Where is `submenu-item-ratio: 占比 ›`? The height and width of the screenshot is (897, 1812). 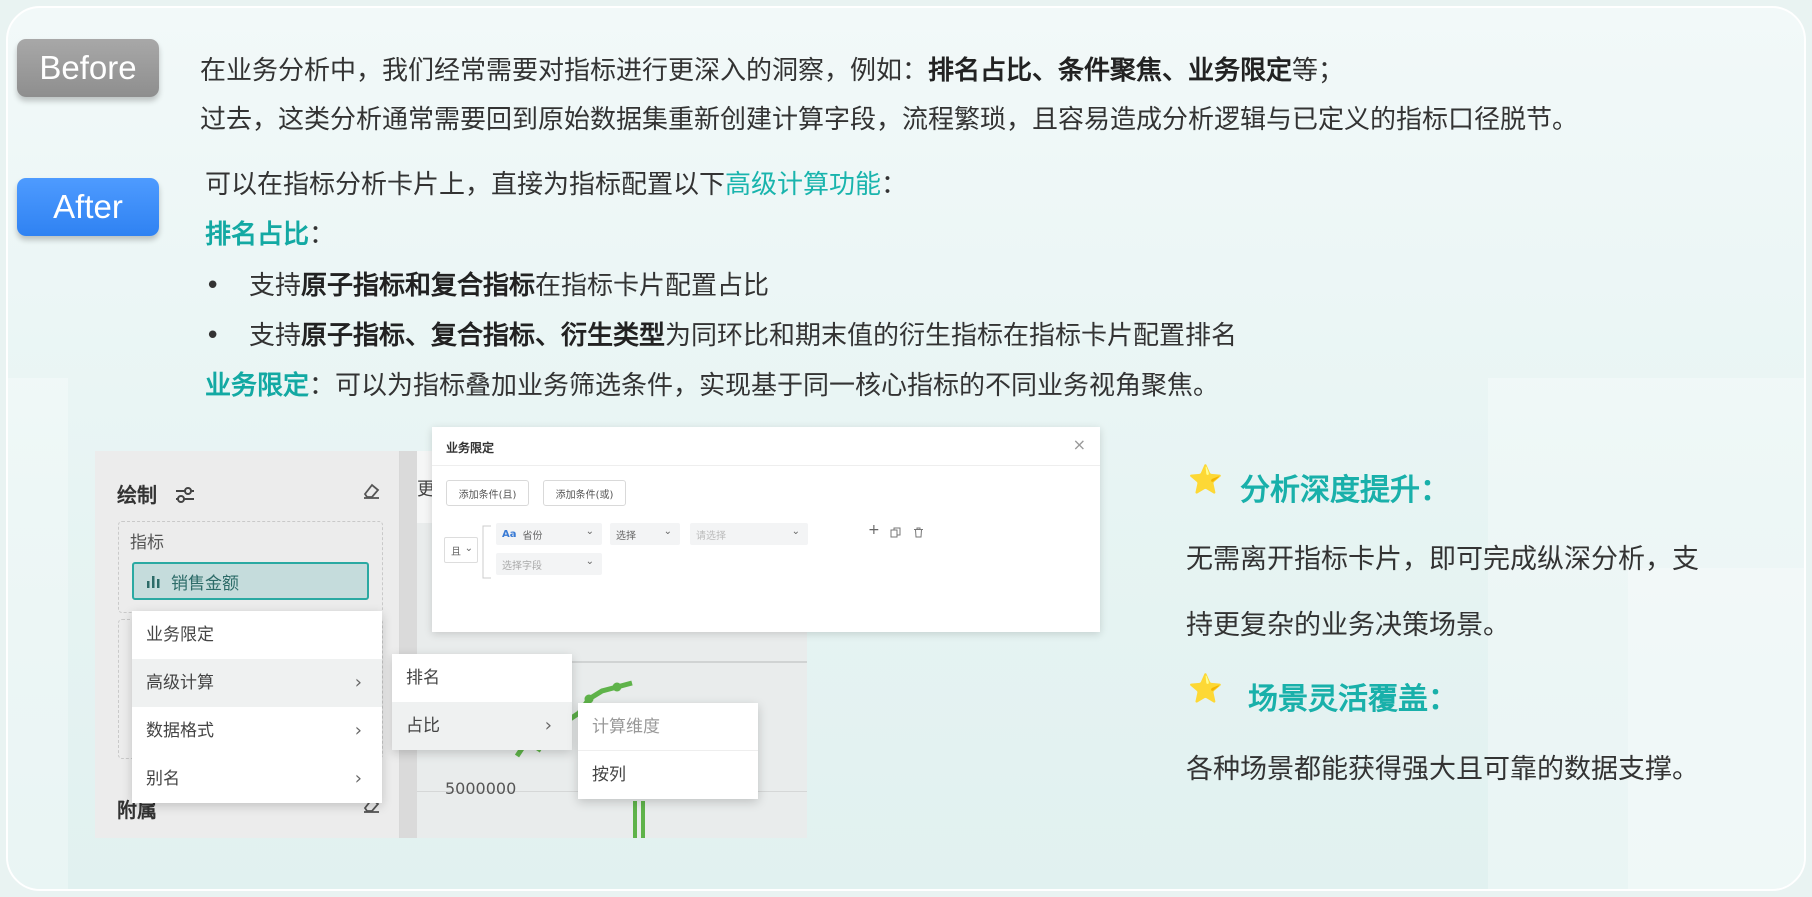 submenu-item-ratio: 占比 › is located at coordinates (482, 726).